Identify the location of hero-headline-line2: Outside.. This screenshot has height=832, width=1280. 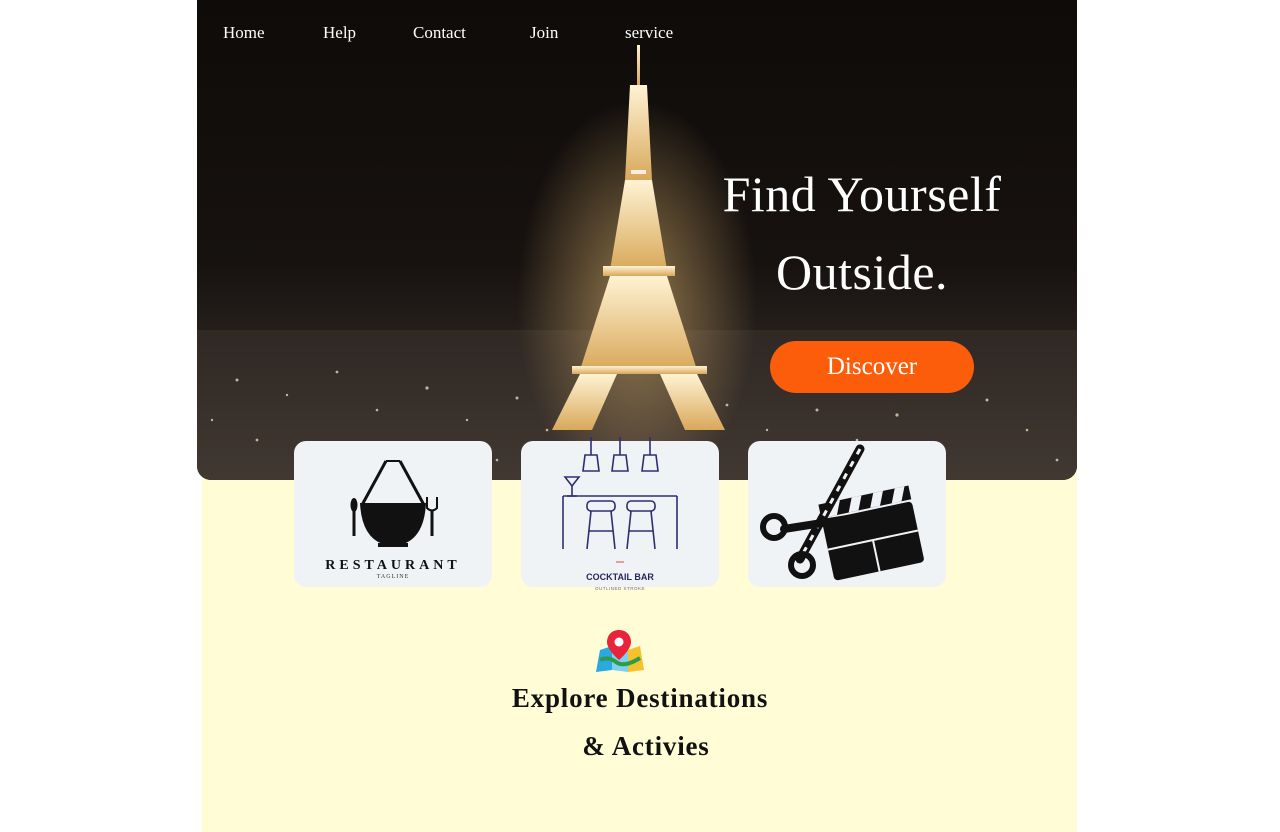
(862, 272).